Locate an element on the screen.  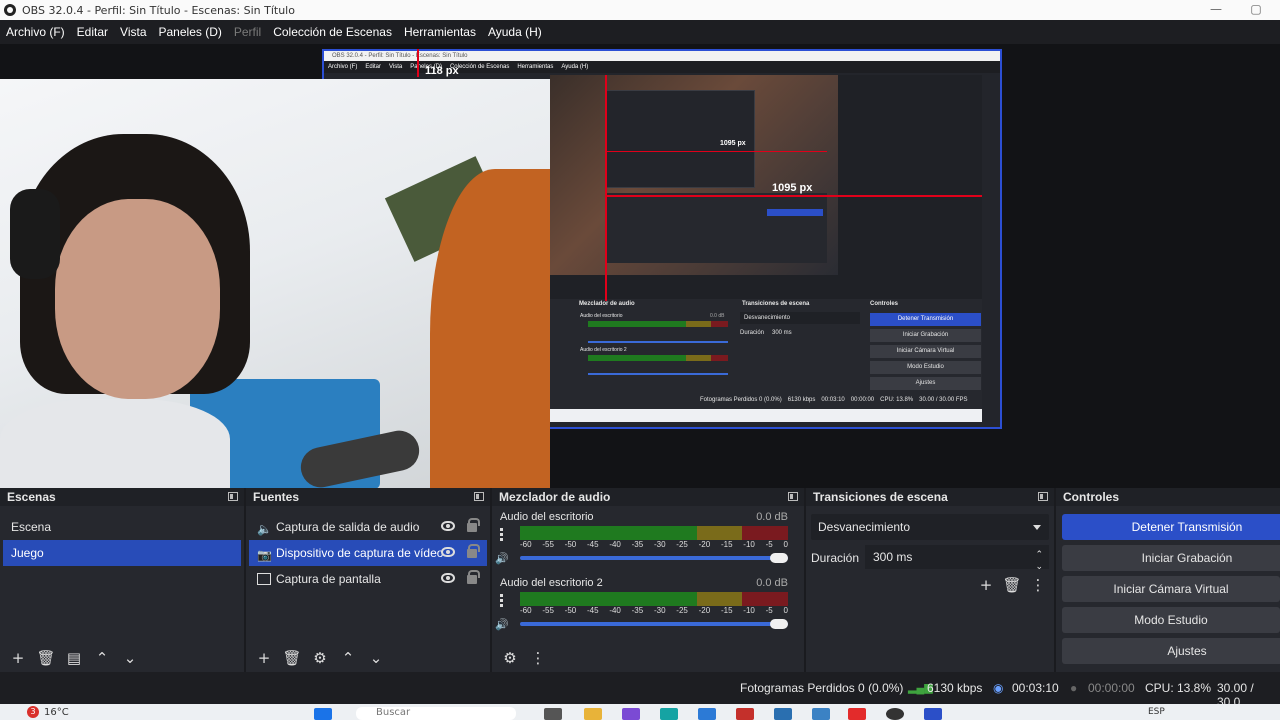
tick-label: -40 is located at coordinates (615, 610).